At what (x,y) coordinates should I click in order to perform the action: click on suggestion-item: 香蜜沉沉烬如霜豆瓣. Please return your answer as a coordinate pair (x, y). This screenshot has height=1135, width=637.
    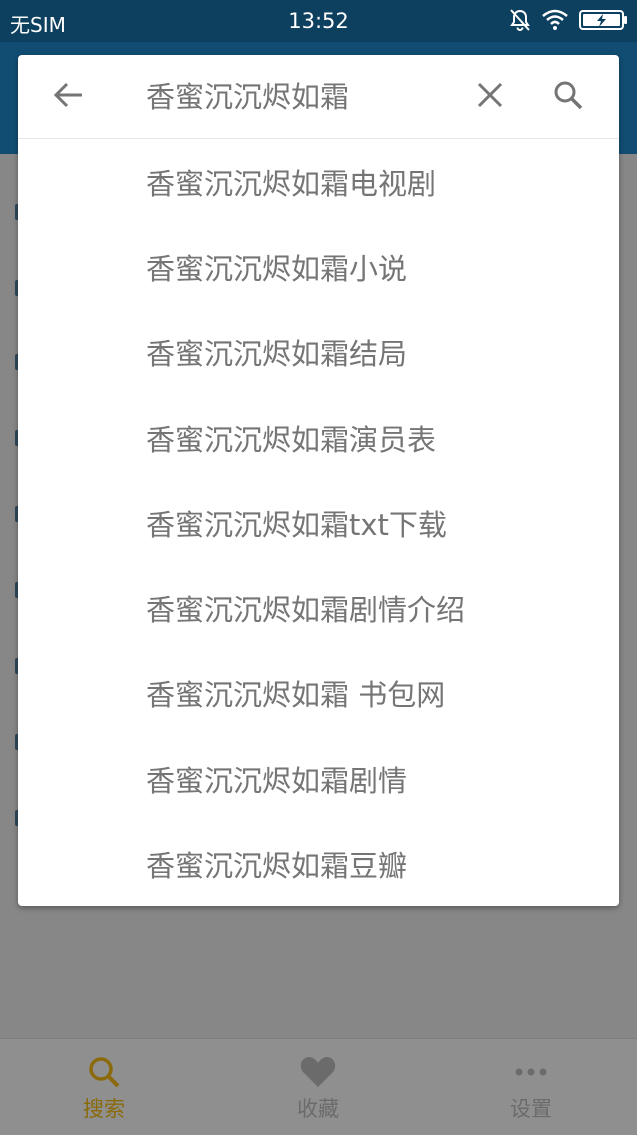
    Looking at the image, I should click on (318, 863).